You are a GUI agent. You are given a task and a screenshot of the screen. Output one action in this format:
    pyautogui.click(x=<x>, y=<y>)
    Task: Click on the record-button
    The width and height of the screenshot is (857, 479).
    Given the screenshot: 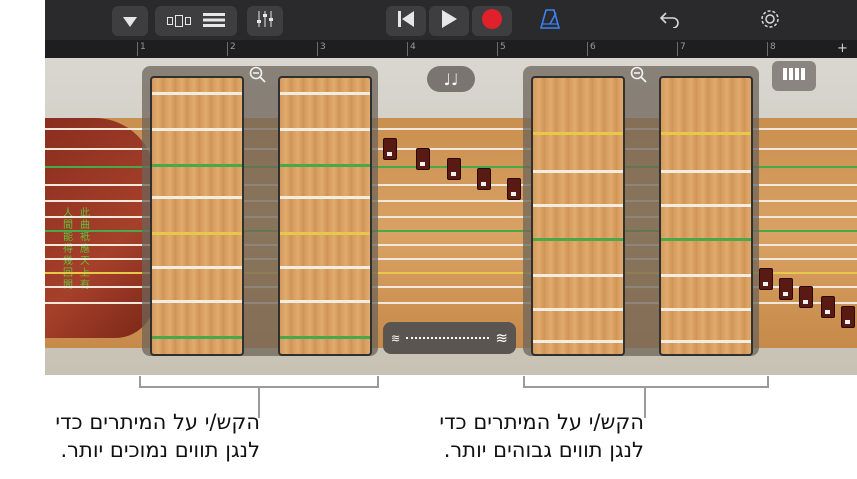 What is the action you would take?
    pyautogui.click(x=492, y=21)
    